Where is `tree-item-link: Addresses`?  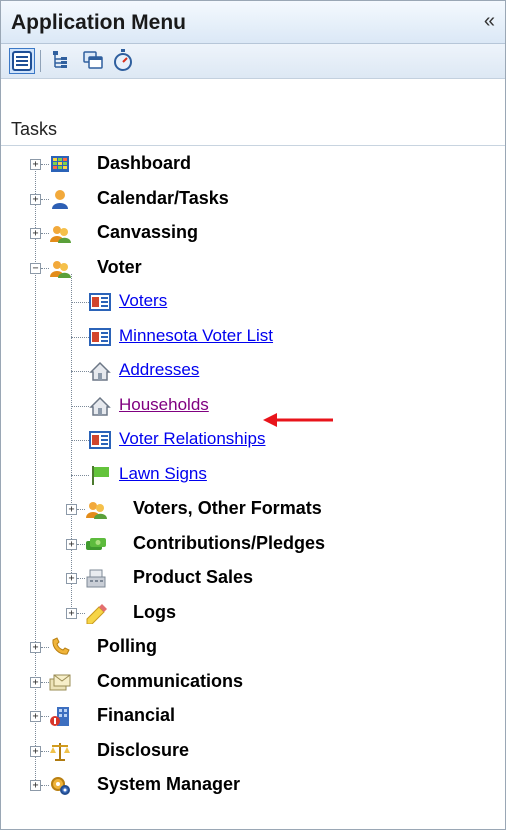 tree-item-link: Addresses is located at coordinates (159, 370).